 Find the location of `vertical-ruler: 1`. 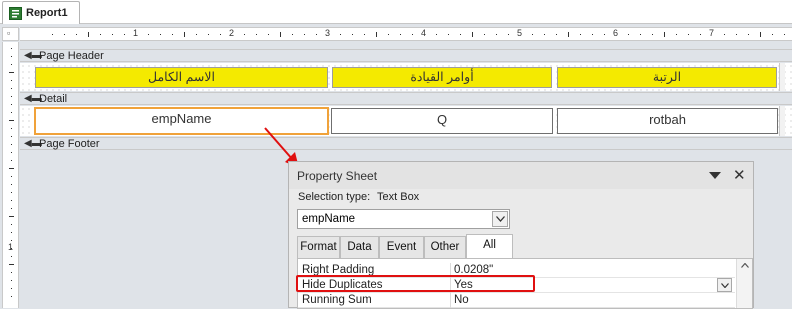

vertical-ruler: 1 is located at coordinates (10, 175).